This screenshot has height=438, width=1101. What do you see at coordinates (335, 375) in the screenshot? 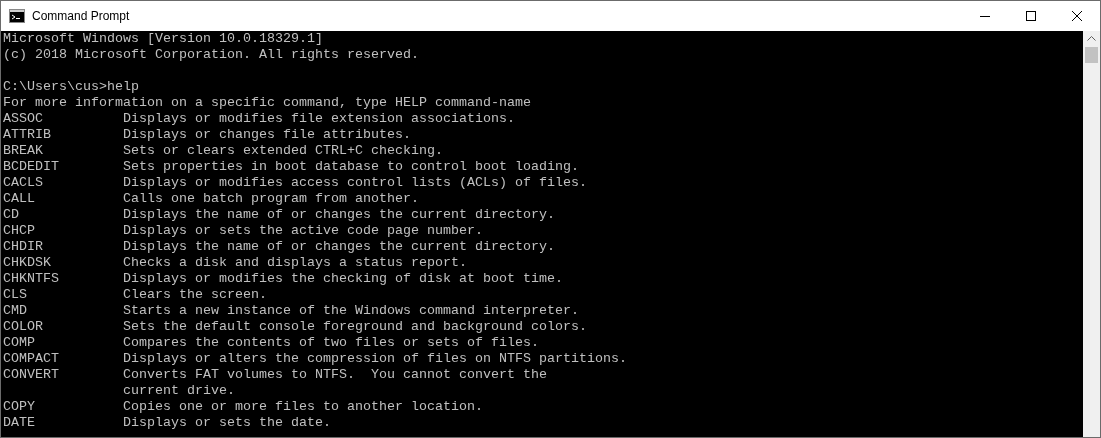
I see `command-description: Converts FAT volumes to NTFS. You cannot convert the` at bounding box center [335, 375].